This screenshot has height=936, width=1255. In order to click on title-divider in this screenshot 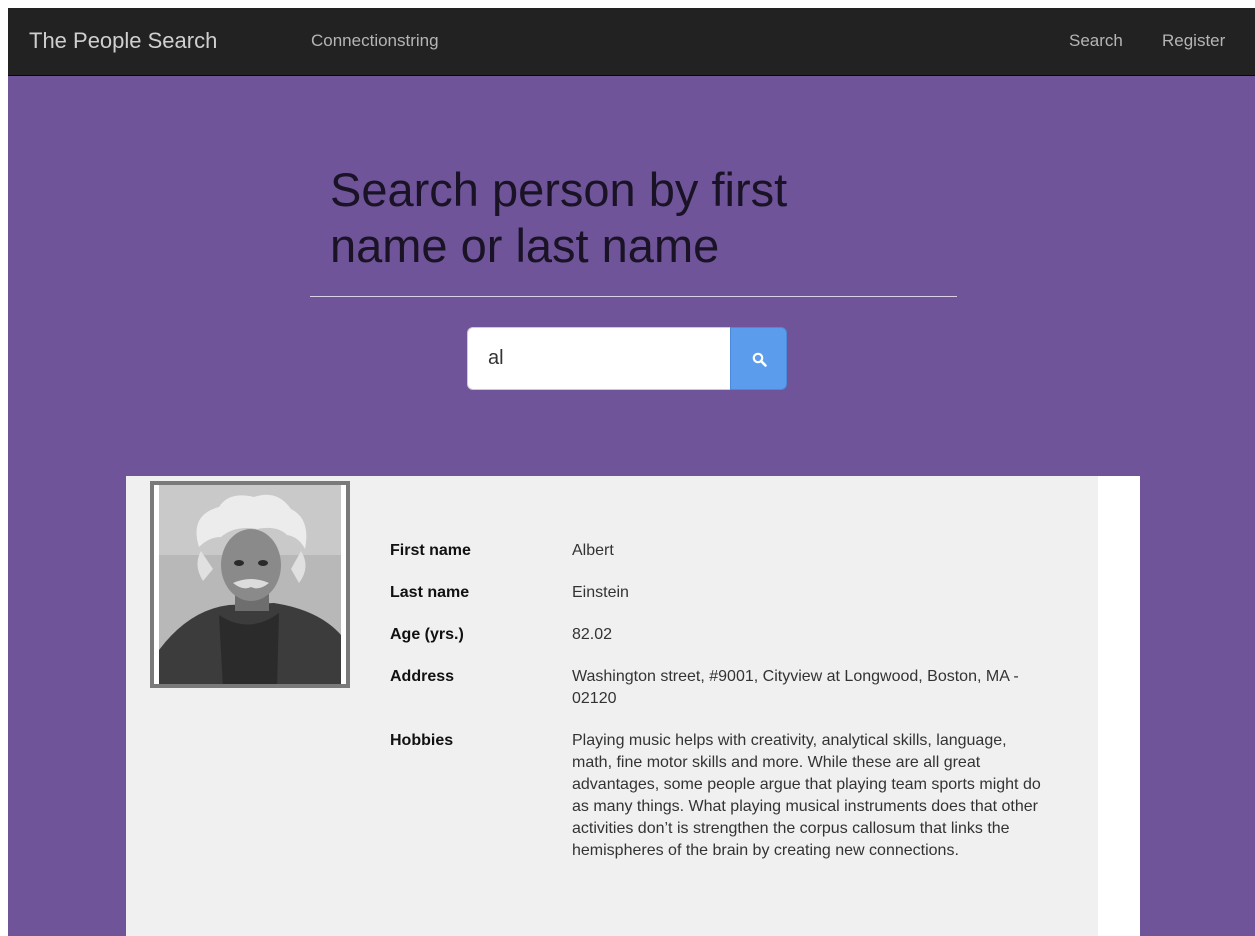, I will do `click(633, 296)`.